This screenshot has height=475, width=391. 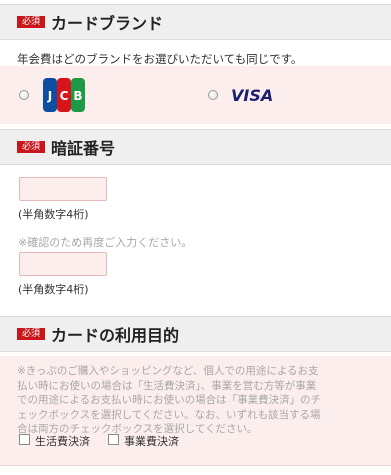 I want to click on jcb-radio, so click(x=24, y=95).